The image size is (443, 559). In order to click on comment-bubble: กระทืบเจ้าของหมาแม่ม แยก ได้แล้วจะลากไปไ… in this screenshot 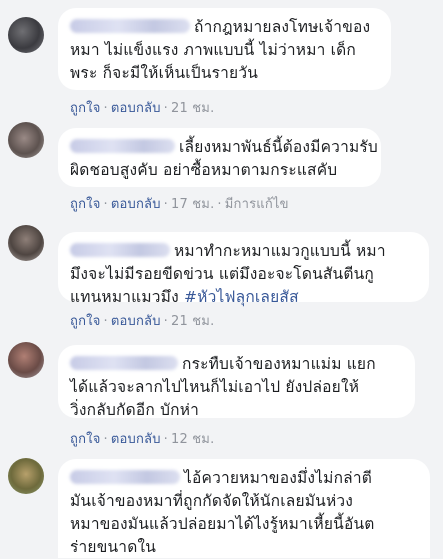, I will do `click(236, 382)`.